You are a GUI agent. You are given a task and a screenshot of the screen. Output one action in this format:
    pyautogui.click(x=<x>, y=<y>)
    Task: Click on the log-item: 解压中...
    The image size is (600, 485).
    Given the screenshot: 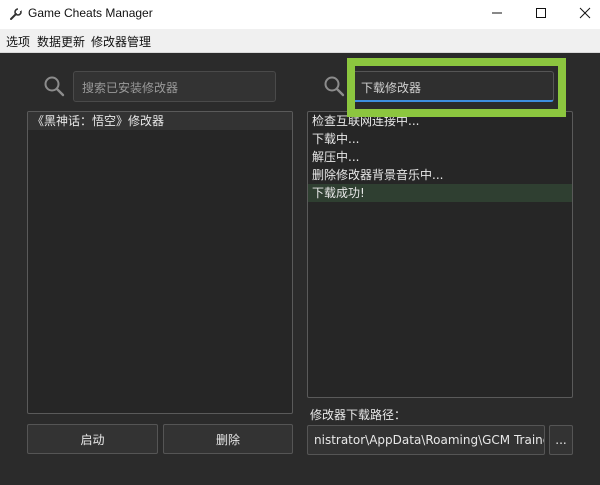 What is the action you would take?
    pyautogui.click(x=336, y=157)
    